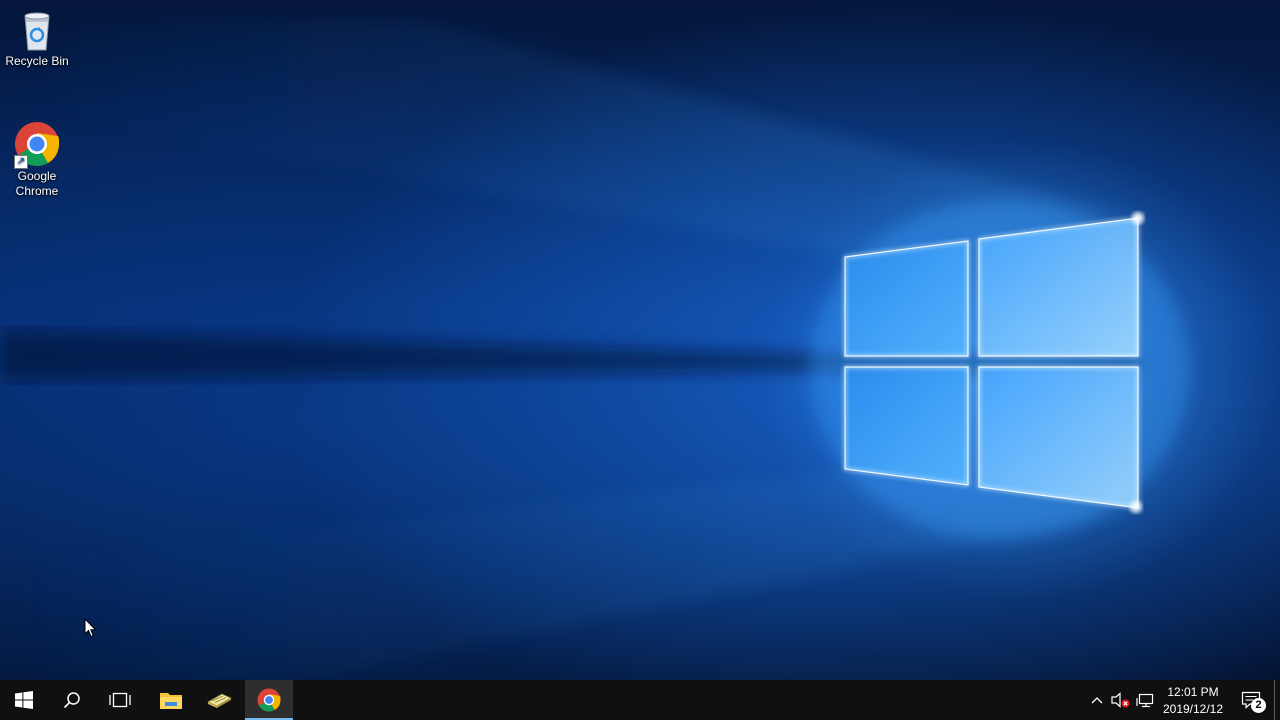 The width and height of the screenshot is (1280, 720). I want to click on search-button, so click(72, 700).